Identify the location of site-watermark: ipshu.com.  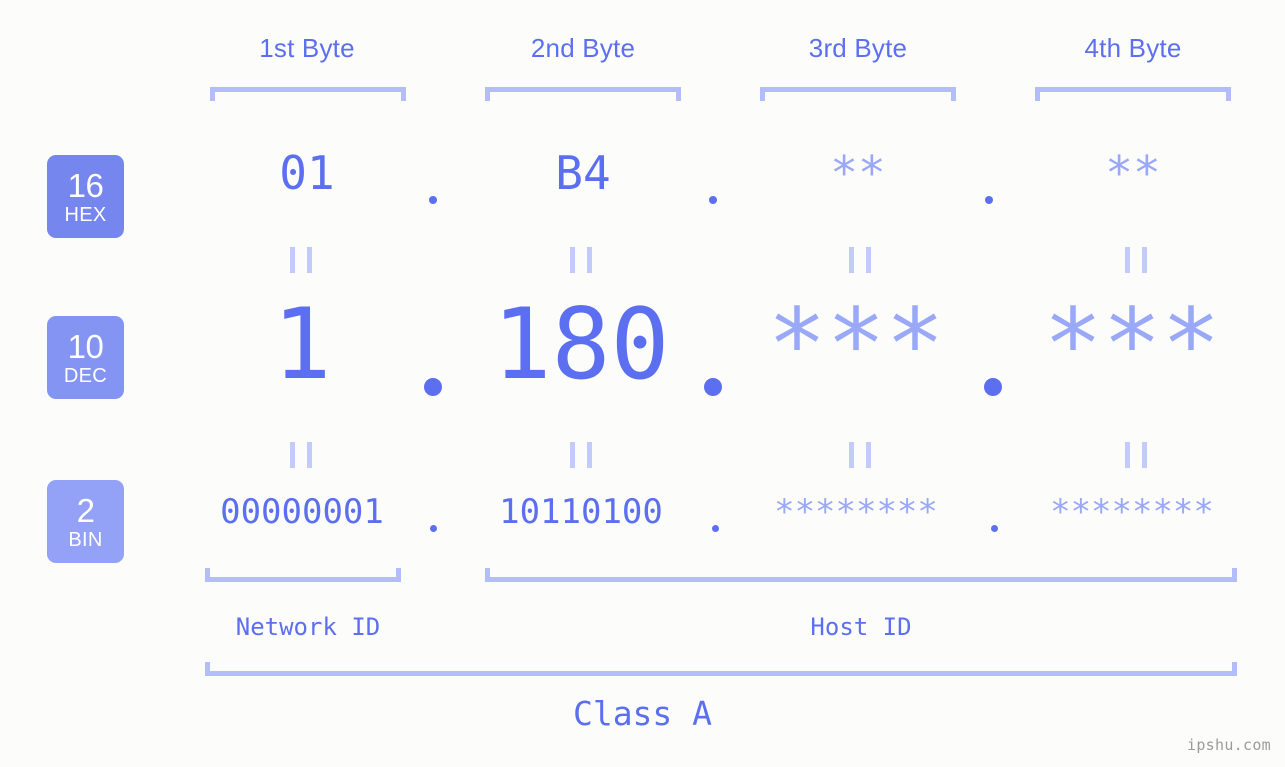
(1229, 745).